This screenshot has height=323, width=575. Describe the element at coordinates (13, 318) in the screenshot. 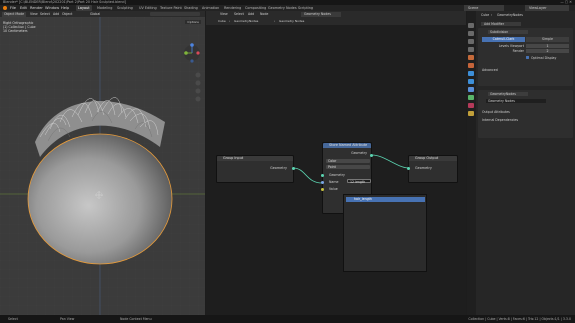

I see `status-select: Select` at that location.